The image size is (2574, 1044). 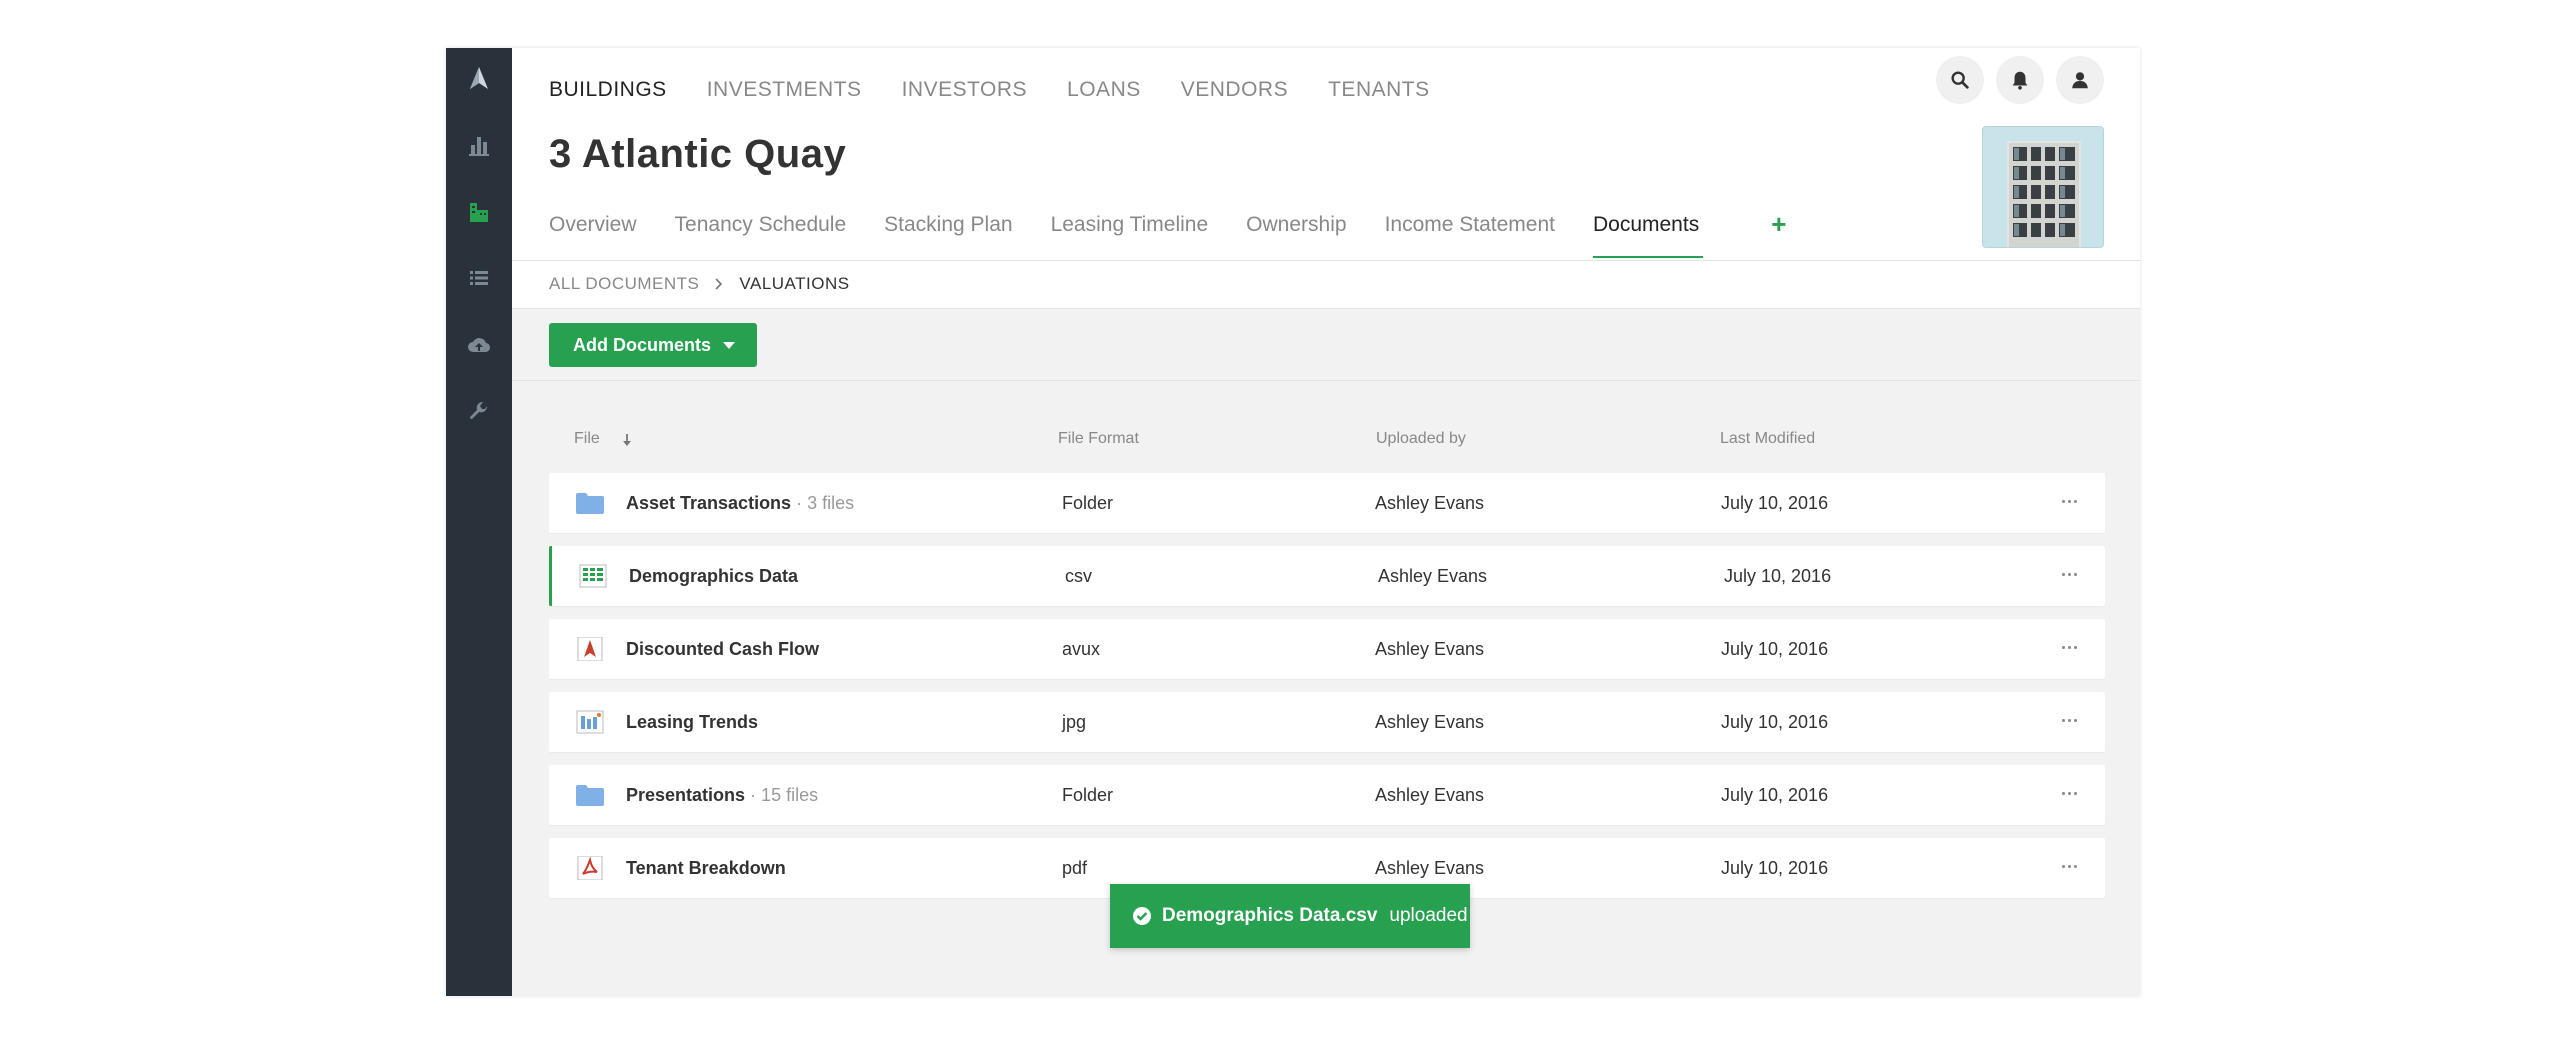 What do you see at coordinates (794, 283) in the screenshot?
I see `breadcrumb-valuations: VALUATIONS` at bounding box center [794, 283].